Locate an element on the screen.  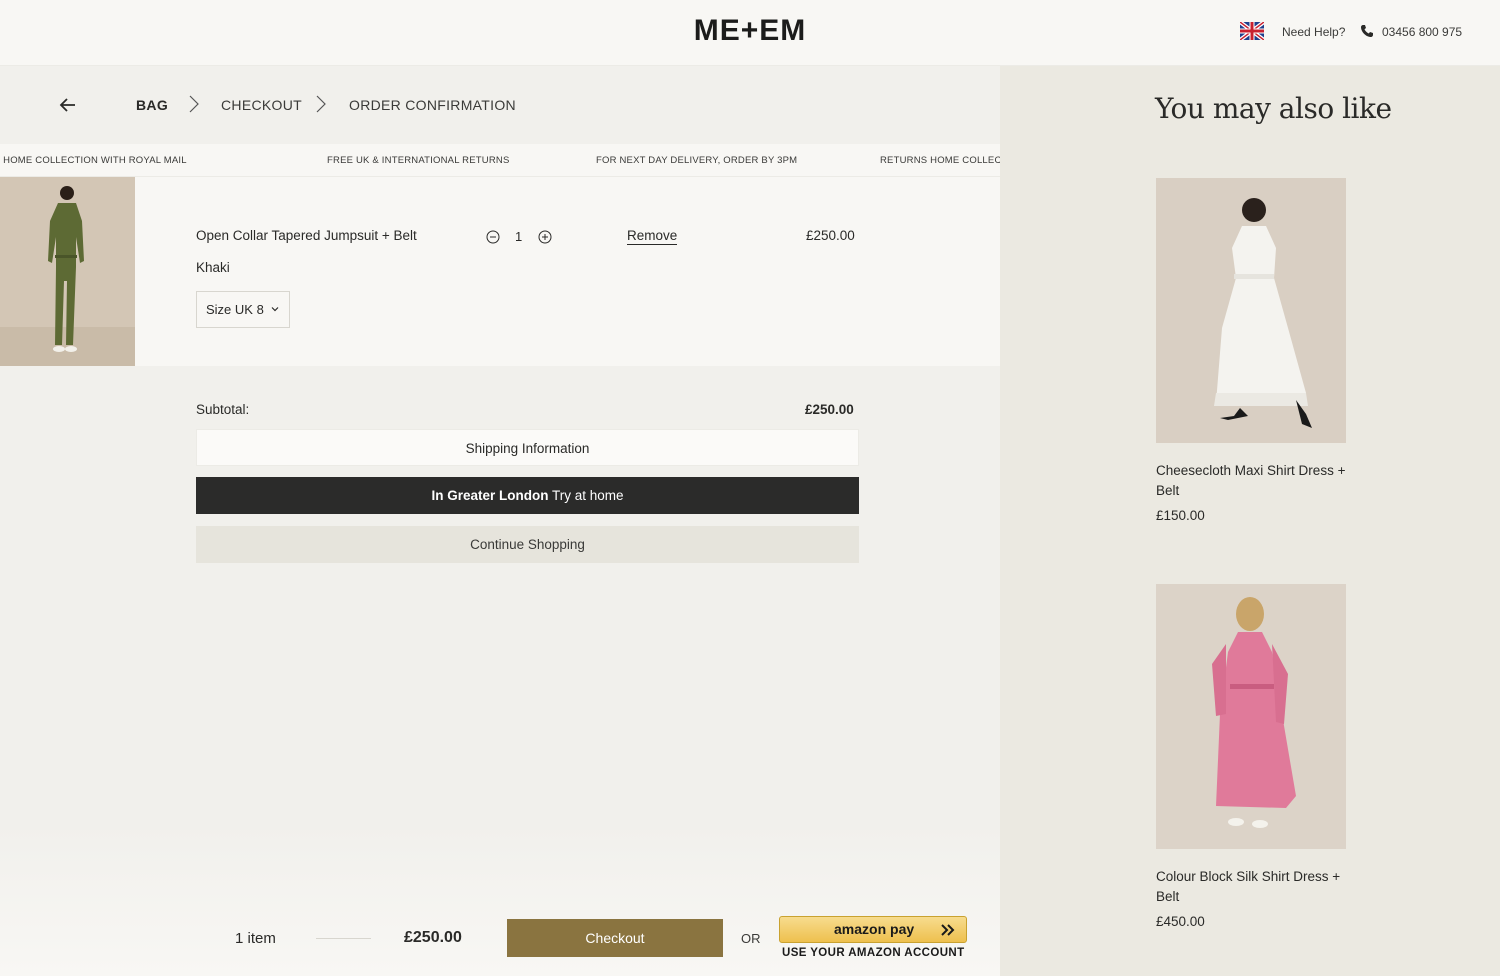
or-label: OR is located at coordinates (751, 938).